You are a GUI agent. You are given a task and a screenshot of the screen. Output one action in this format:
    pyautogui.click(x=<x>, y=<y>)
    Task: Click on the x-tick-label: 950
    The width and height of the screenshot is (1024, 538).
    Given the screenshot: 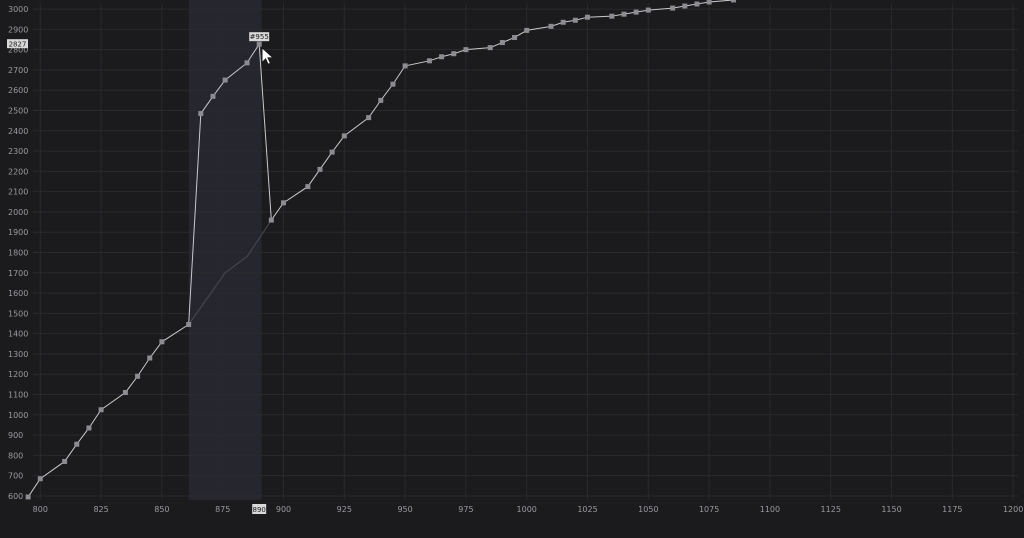 What is the action you would take?
    pyautogui.click(x=404, y=509)
    